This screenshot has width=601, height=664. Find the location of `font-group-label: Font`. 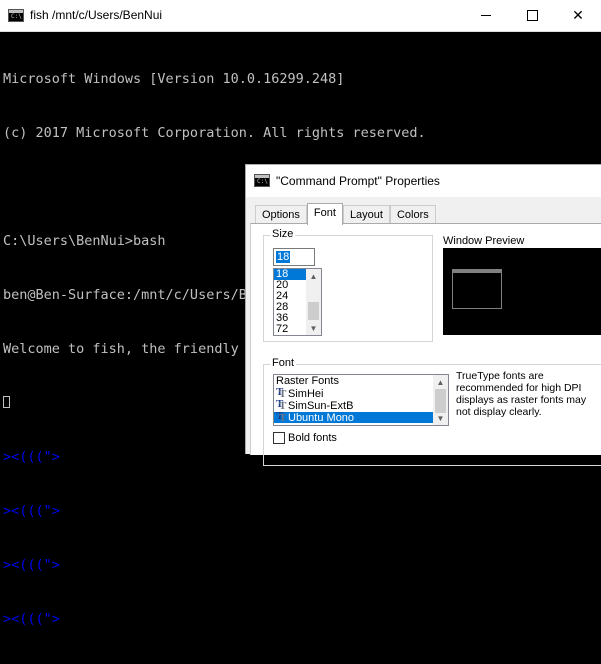

font-group-label: Font is located at coordinates (283, 363).